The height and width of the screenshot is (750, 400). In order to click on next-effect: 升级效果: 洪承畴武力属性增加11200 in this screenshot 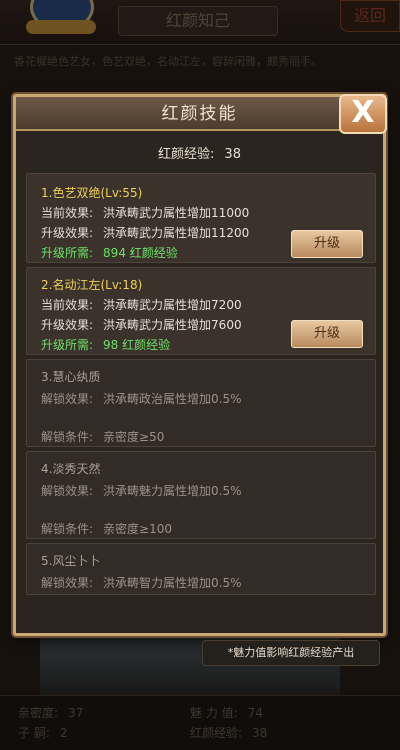, I will do `click(145, 233)`.